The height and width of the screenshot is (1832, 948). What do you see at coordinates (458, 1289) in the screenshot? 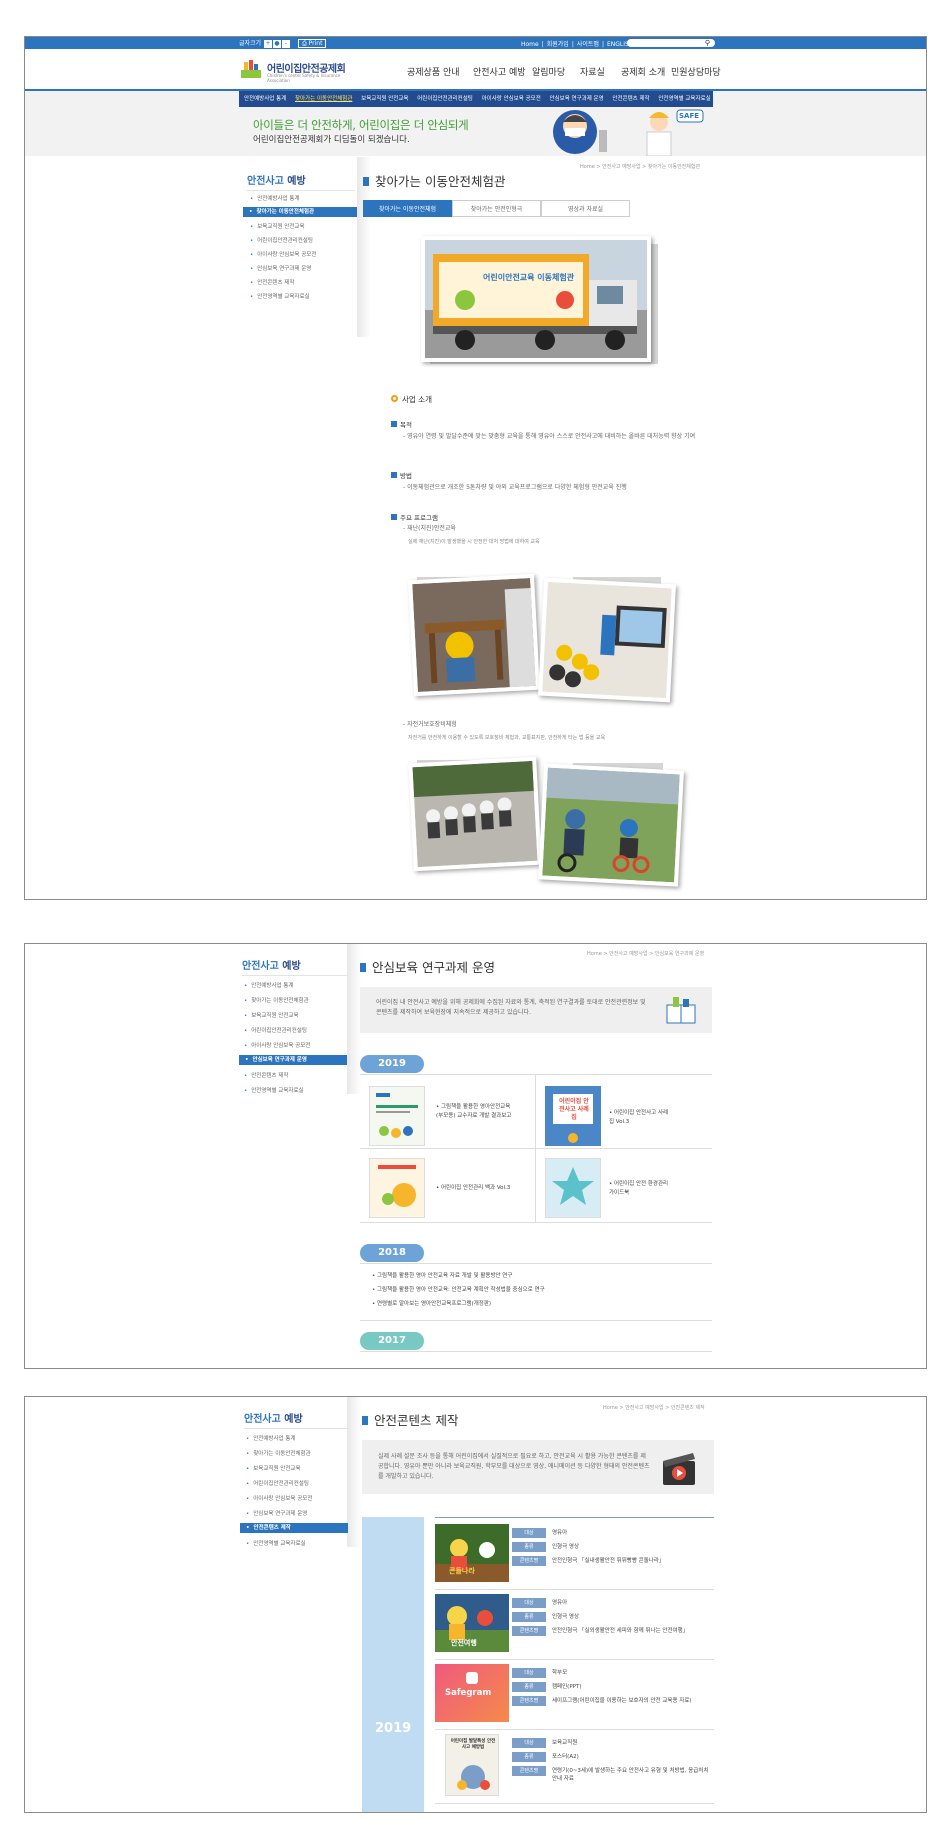
I see `research-2018-2: 그림책을 활용한 영아 안전교육: 안전교육 계획안 작성법을 중심으로 연구` at bounding box center [458, 1289].